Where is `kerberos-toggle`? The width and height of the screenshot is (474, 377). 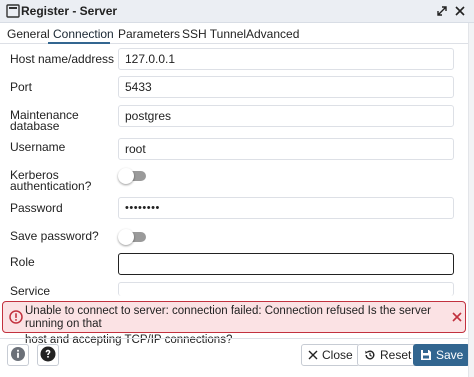
kerberos-toggle is located at coordinates (132, 176).